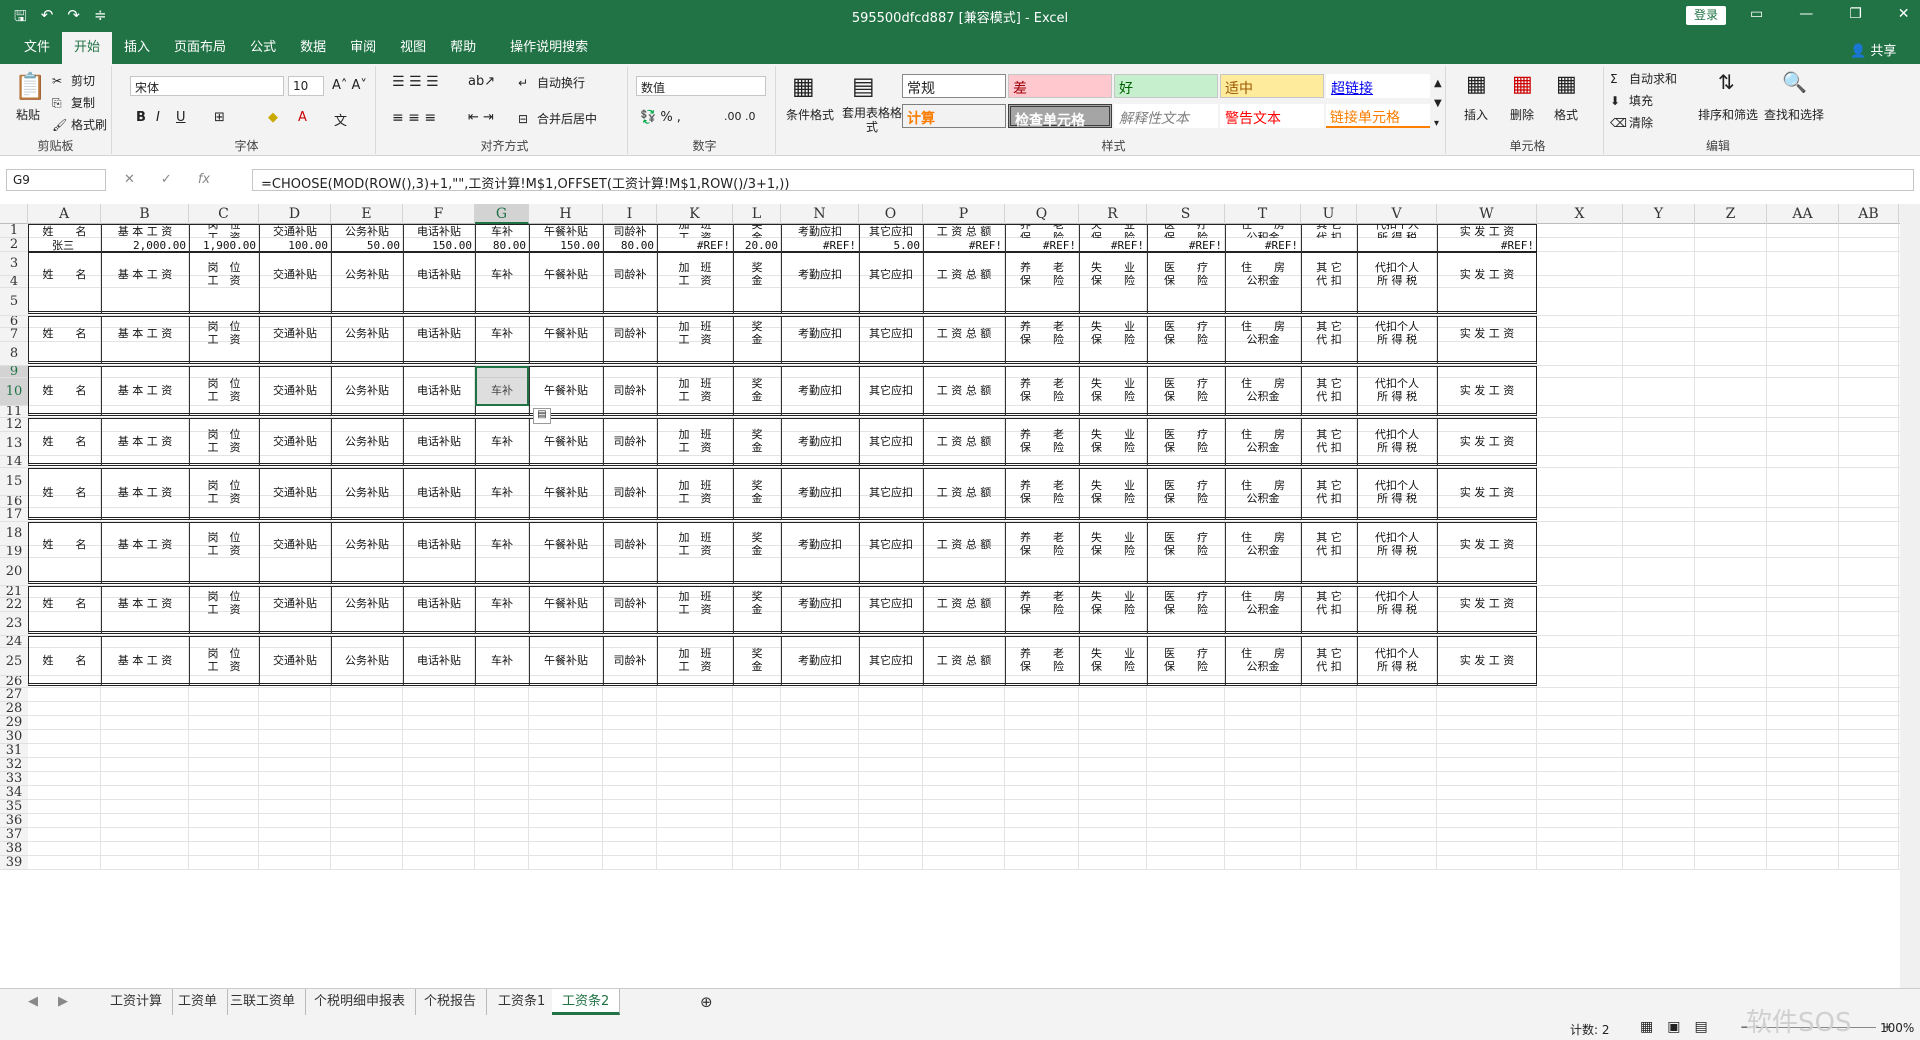 This screenshot has height=1040, width=1920. I want to click on row-header-2: 2, so click(14, 245).